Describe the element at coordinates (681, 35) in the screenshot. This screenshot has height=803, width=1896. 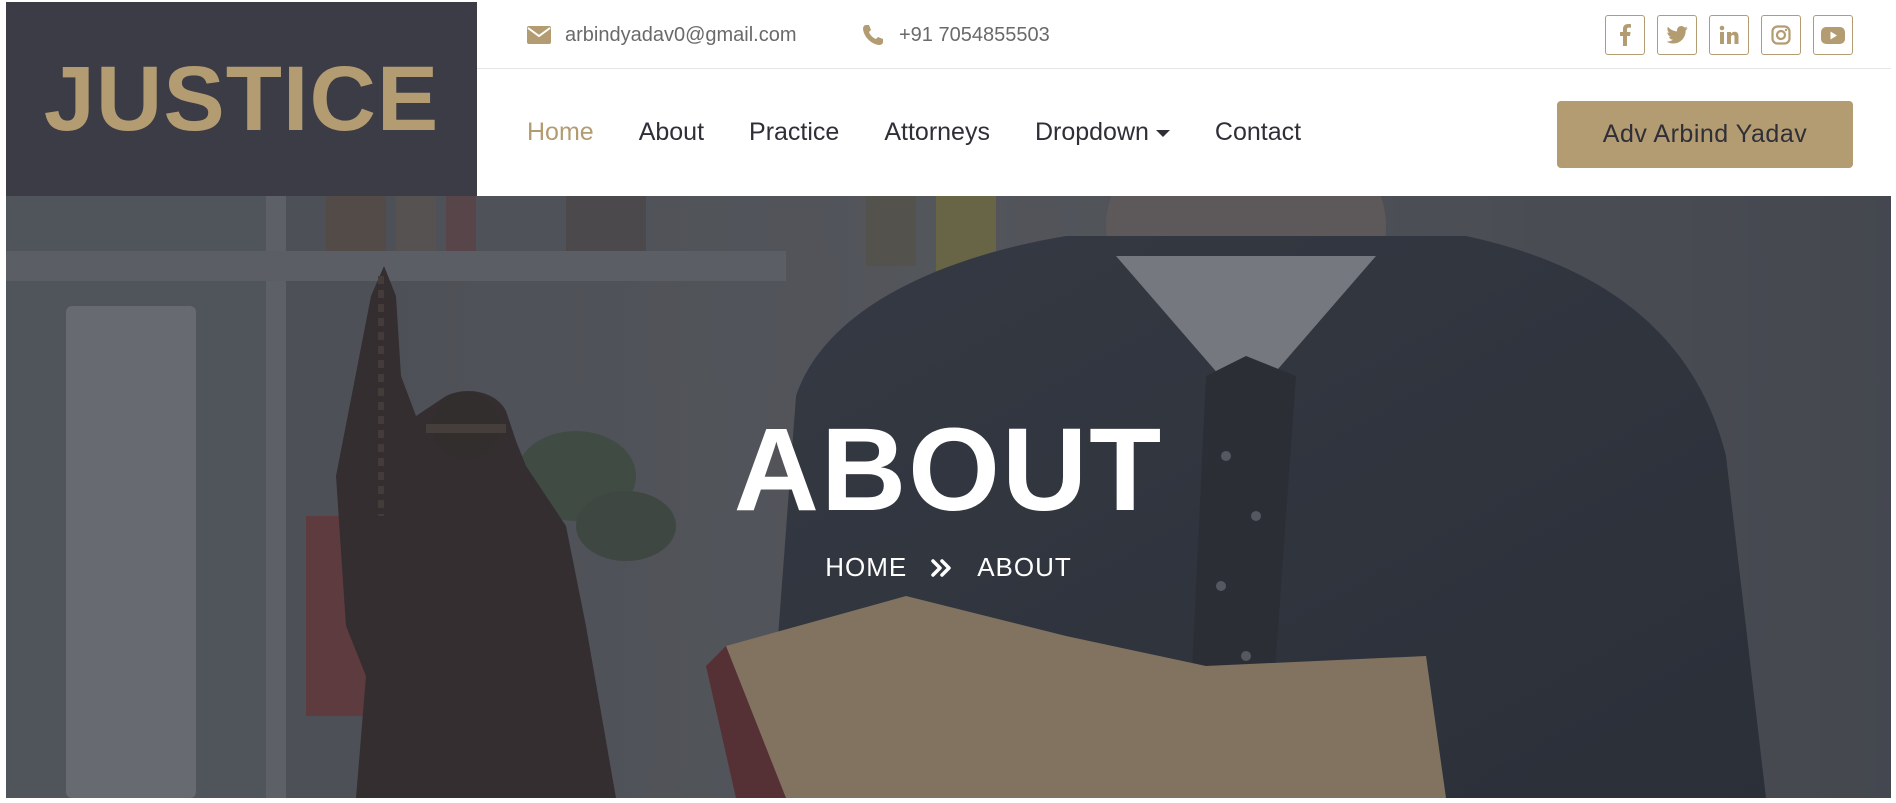
I see `email-text: arbindyadav0@gmail.com` at that location.